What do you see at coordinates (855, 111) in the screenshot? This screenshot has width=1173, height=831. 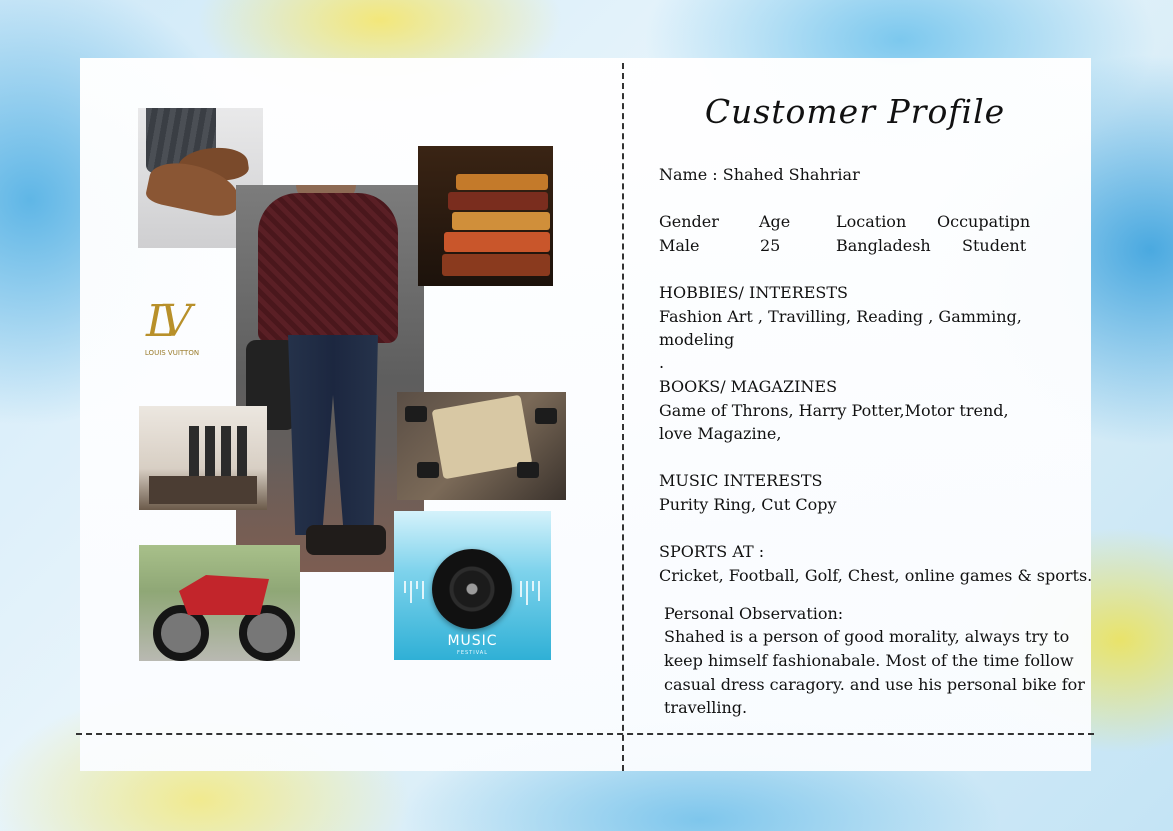 I see `page-title: Customer Profile` at bounding box center [855, 111].